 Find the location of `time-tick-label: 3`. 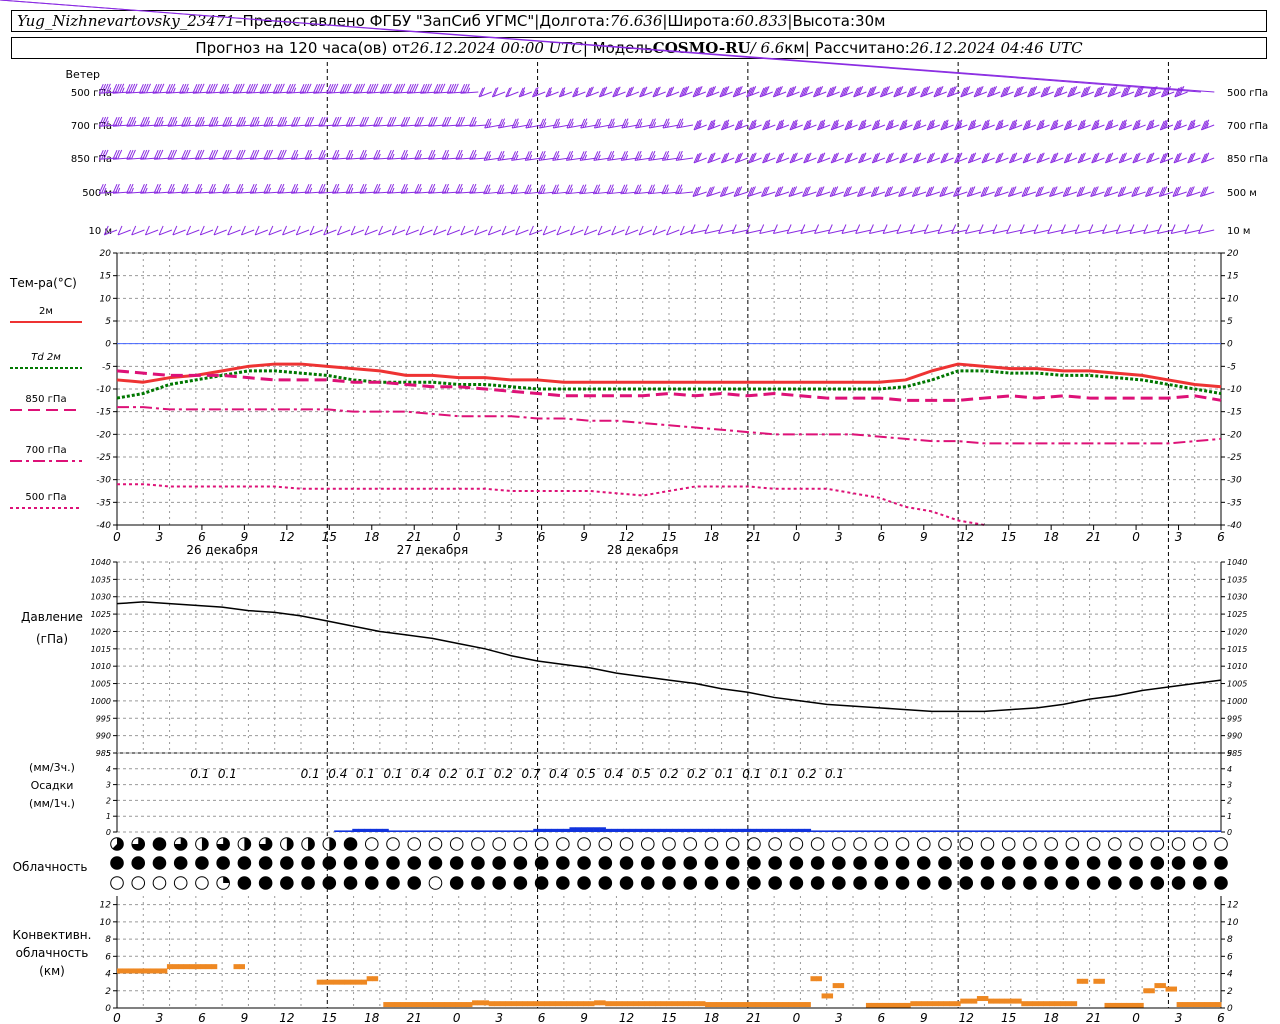

time-tick-label: 3 is located at coordinates (839, 537).